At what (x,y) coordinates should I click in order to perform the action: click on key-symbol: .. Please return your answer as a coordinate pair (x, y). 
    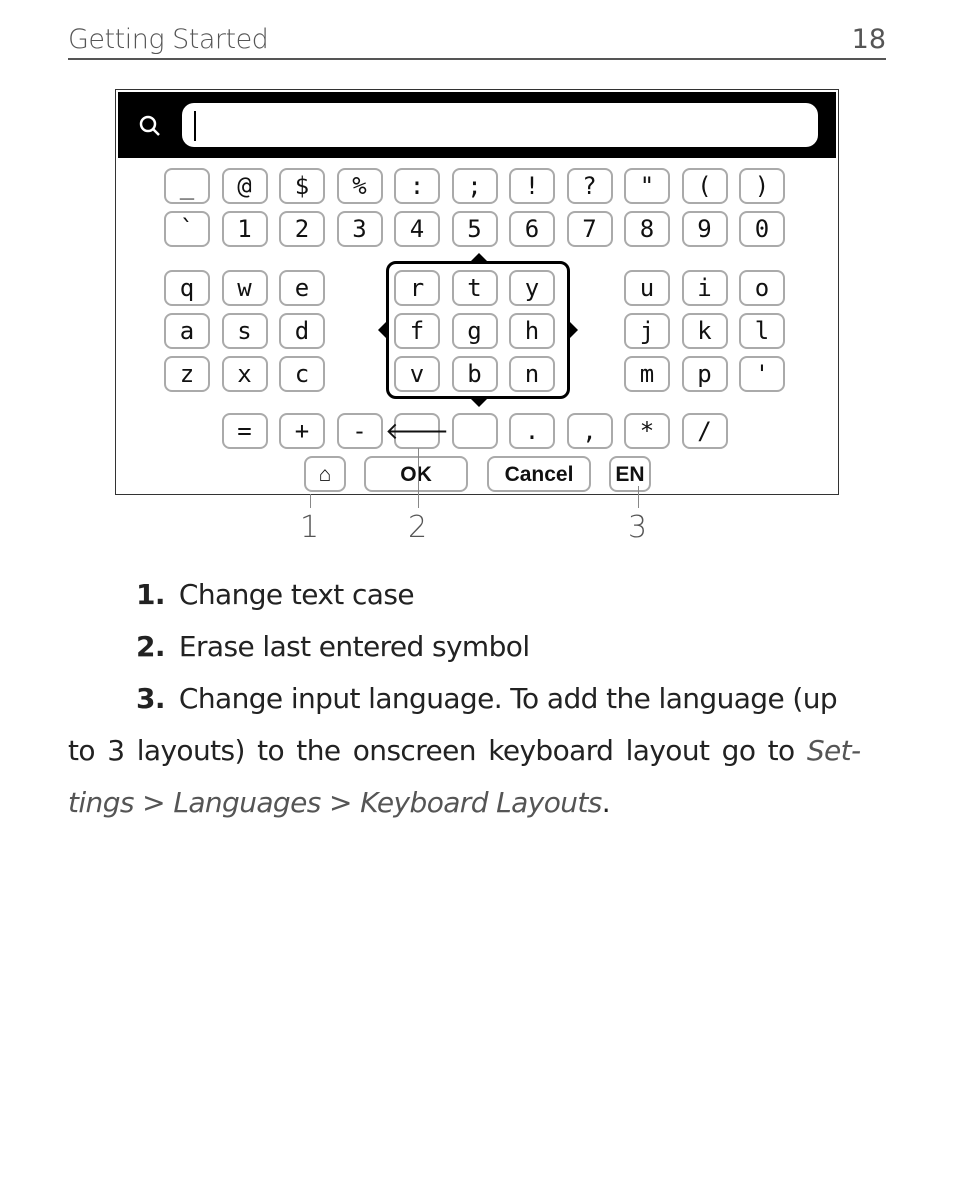
    Looking at the image, I should click on (532, 431).